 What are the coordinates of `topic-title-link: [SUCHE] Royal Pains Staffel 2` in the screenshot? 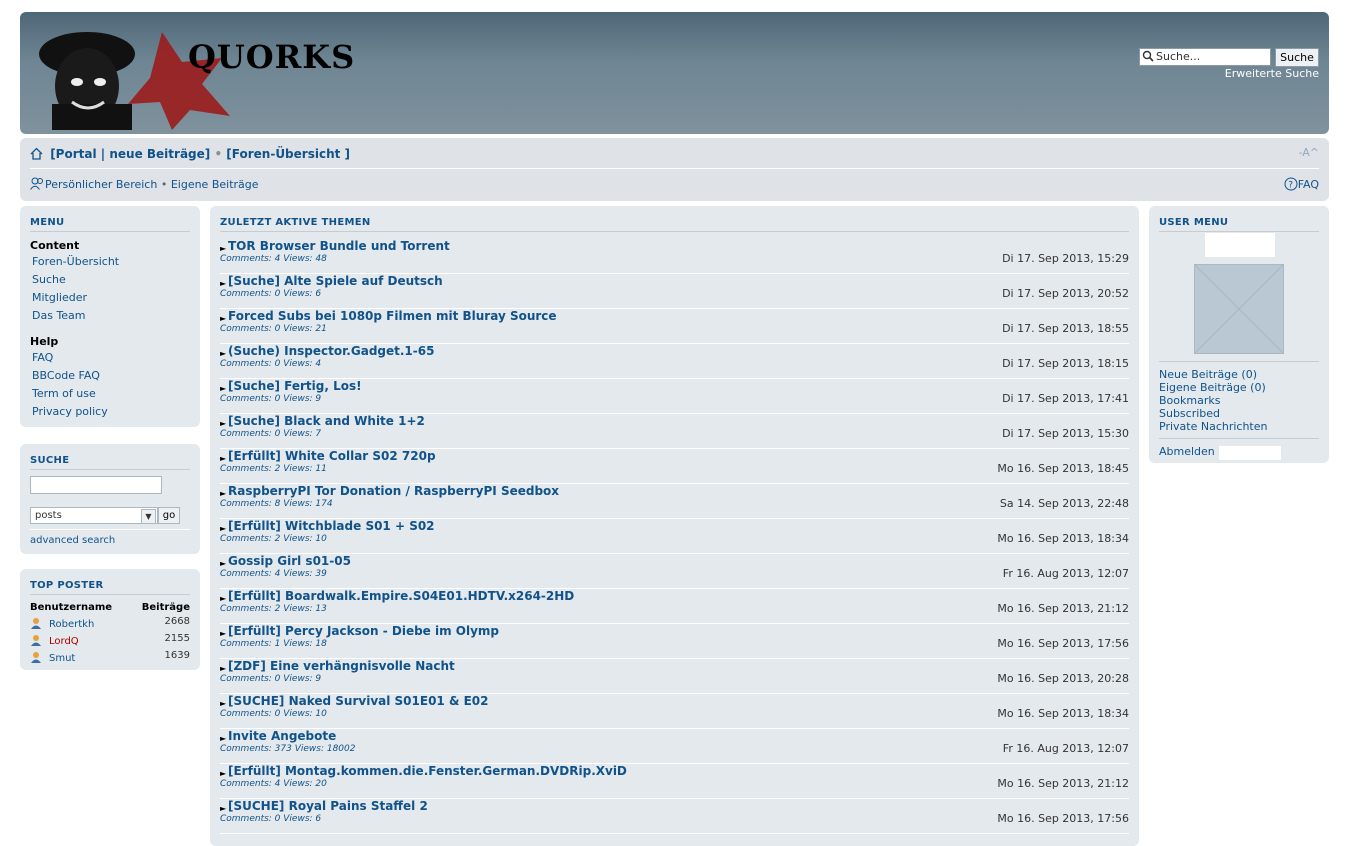 It's located at (328, 806).